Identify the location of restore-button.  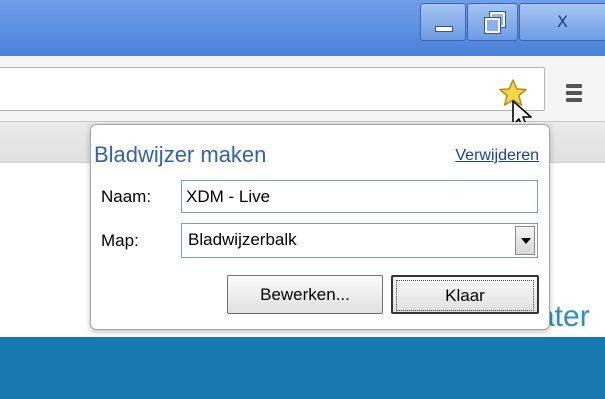
(492, 22).